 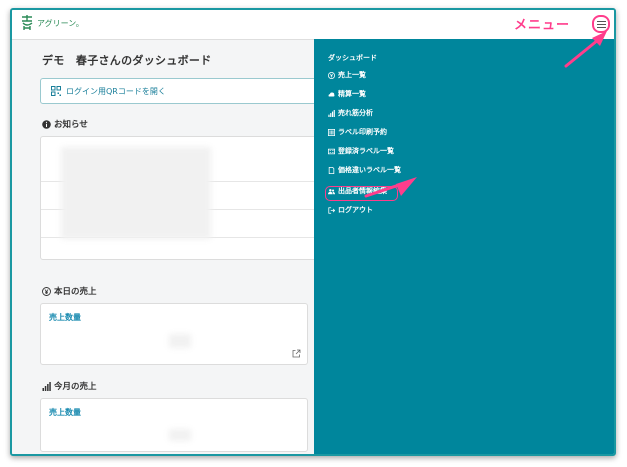 I want to click on menu-item-sales-list: 売上一覧, so click(x=347, y=75).